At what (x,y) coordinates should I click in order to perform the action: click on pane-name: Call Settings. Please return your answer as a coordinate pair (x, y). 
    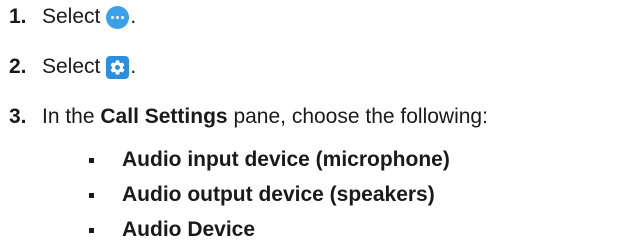
    Looking at the image, I should click on (164, 116).